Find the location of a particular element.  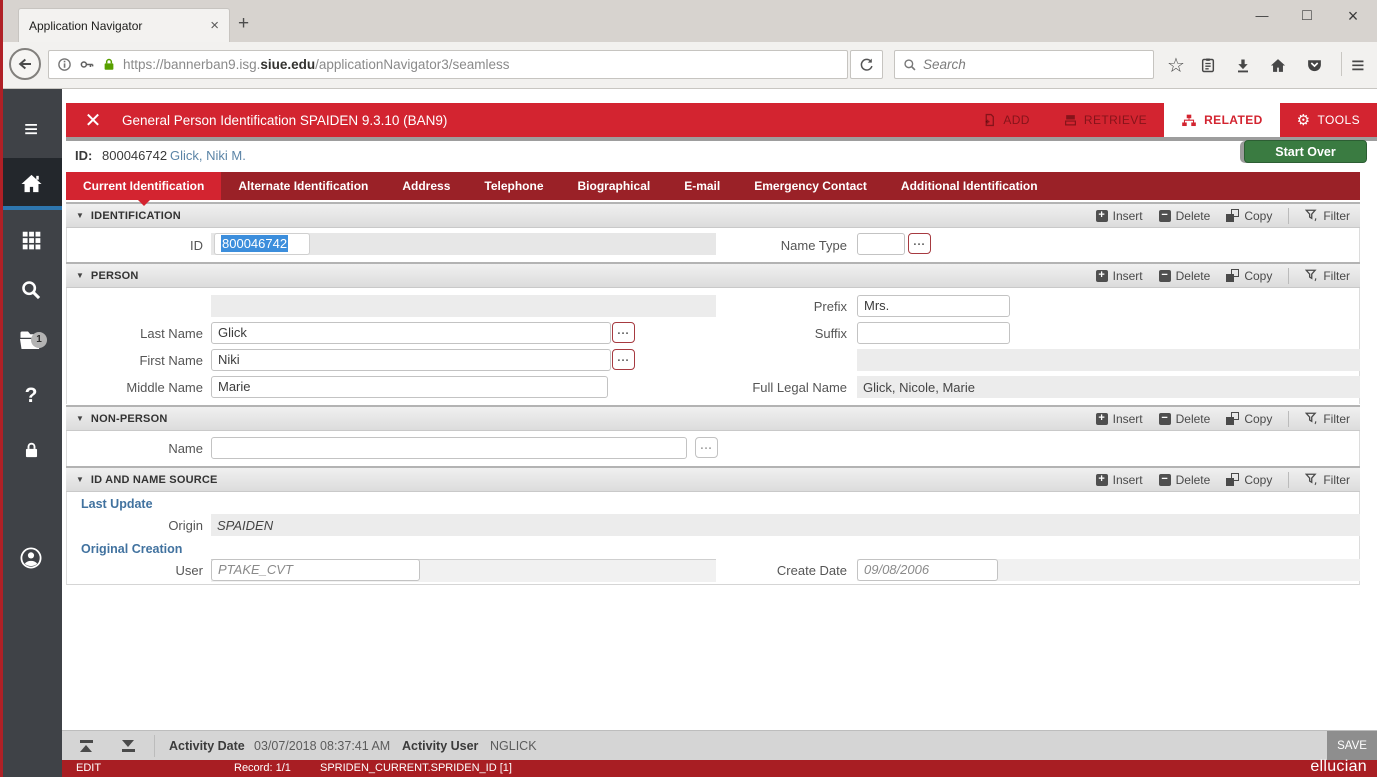

non-person-name-input is located at coordinates (449, 448).